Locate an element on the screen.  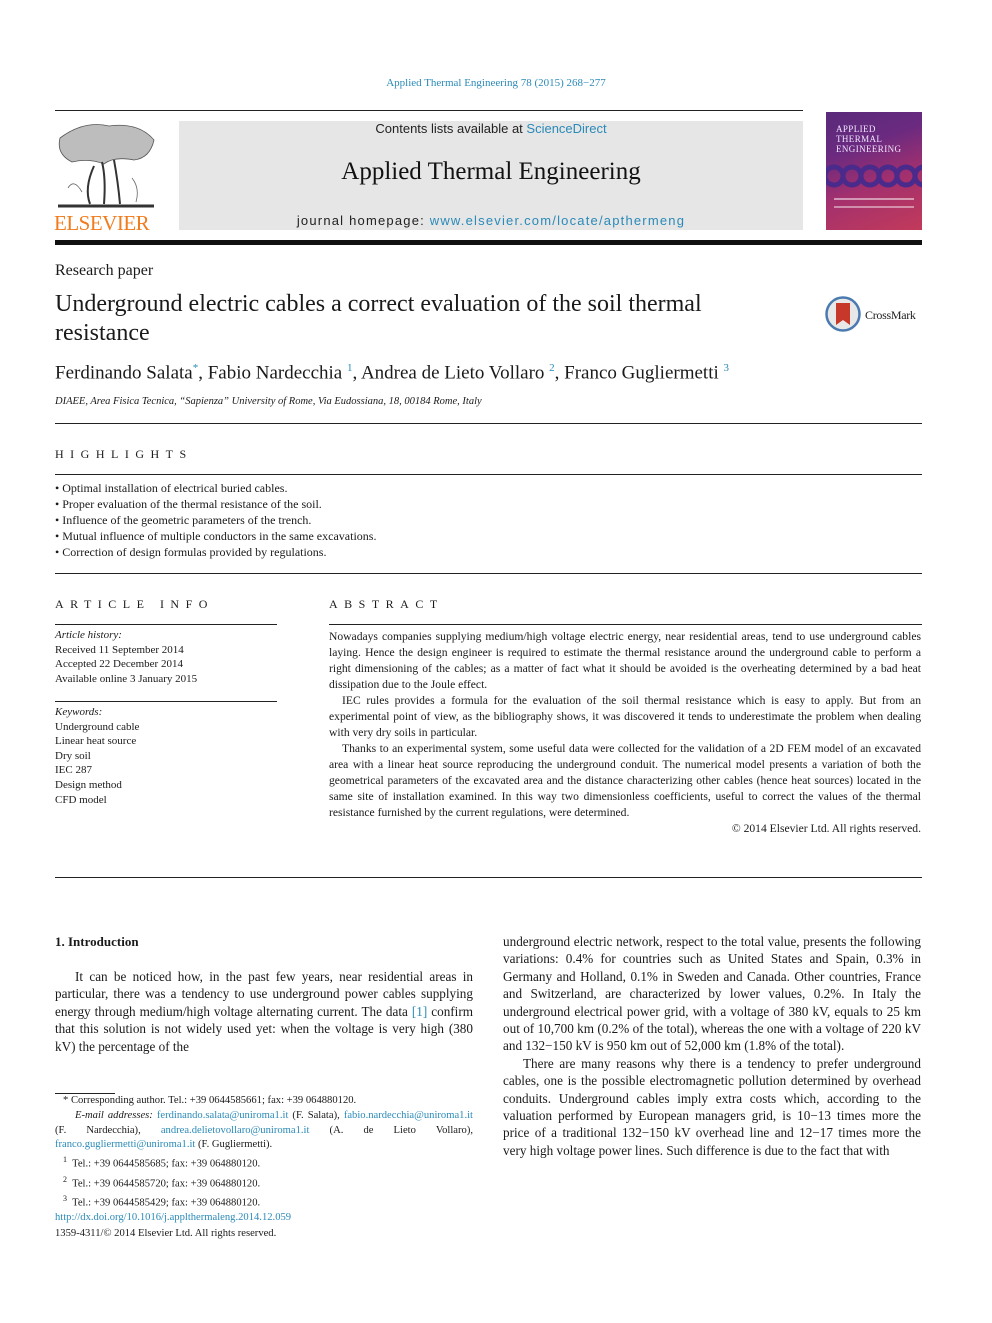
highlights-heading: HIGHLIGHTS is located at coordinates (124, 454).